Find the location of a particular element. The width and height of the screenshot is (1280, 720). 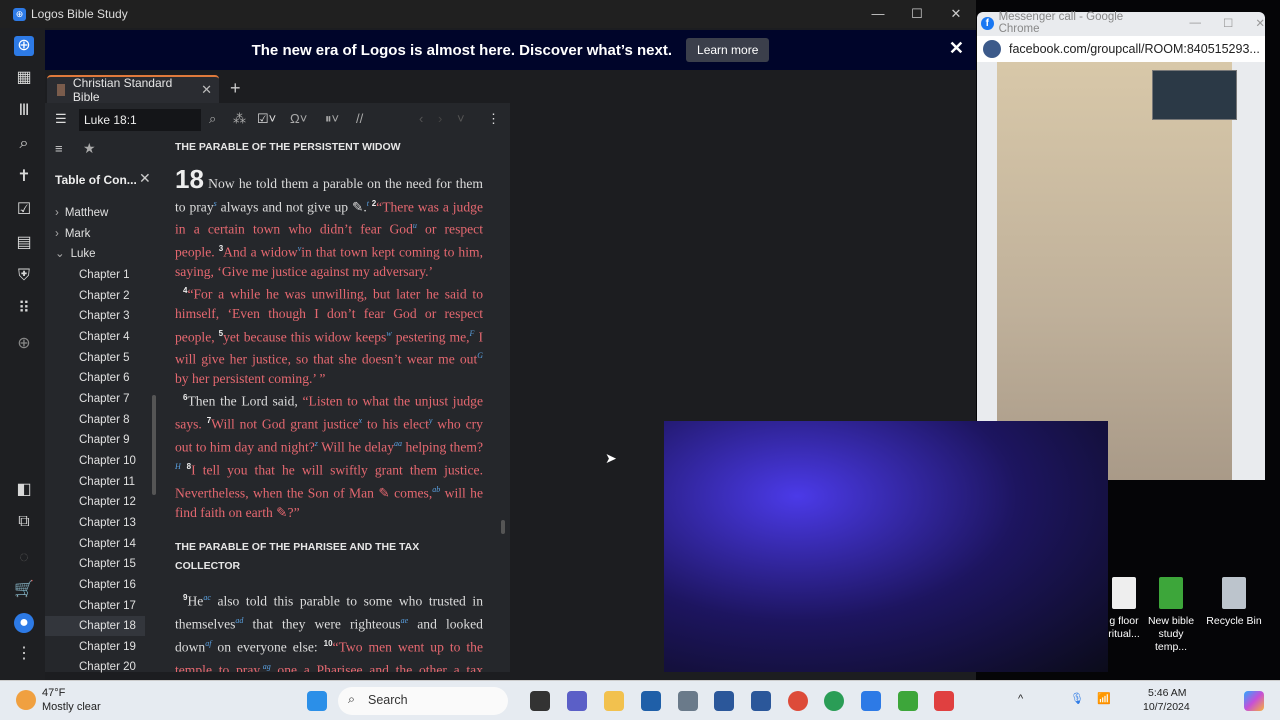

library-icon: Ⅲ is located at coordinates (24, 111).